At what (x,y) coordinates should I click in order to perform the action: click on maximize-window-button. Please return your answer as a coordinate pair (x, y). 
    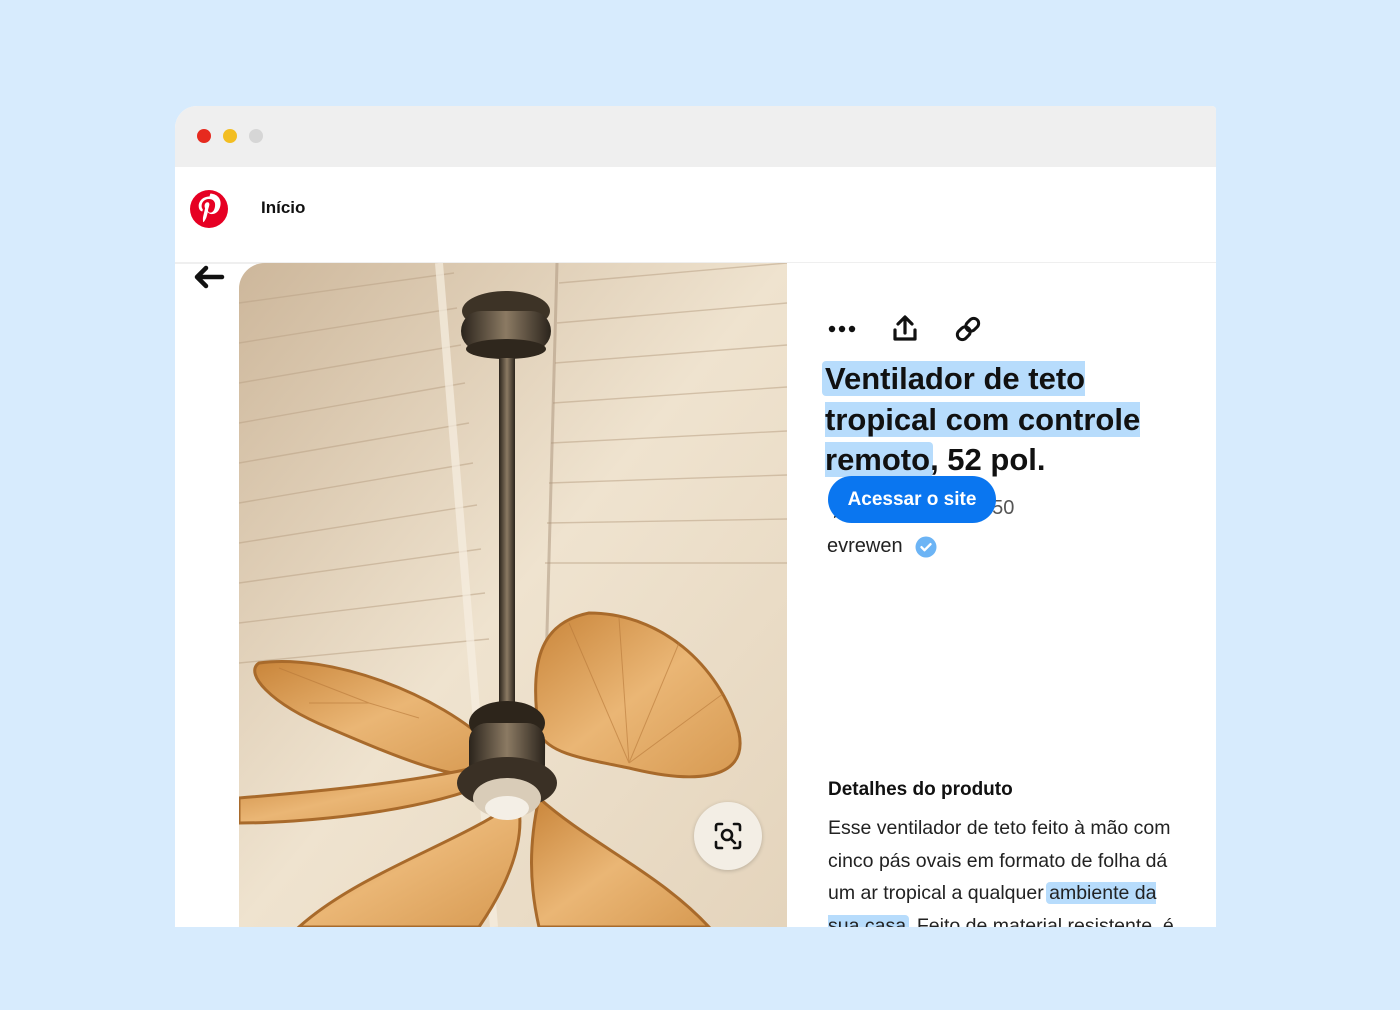
    Looking at the image, I should click on (256, 136).